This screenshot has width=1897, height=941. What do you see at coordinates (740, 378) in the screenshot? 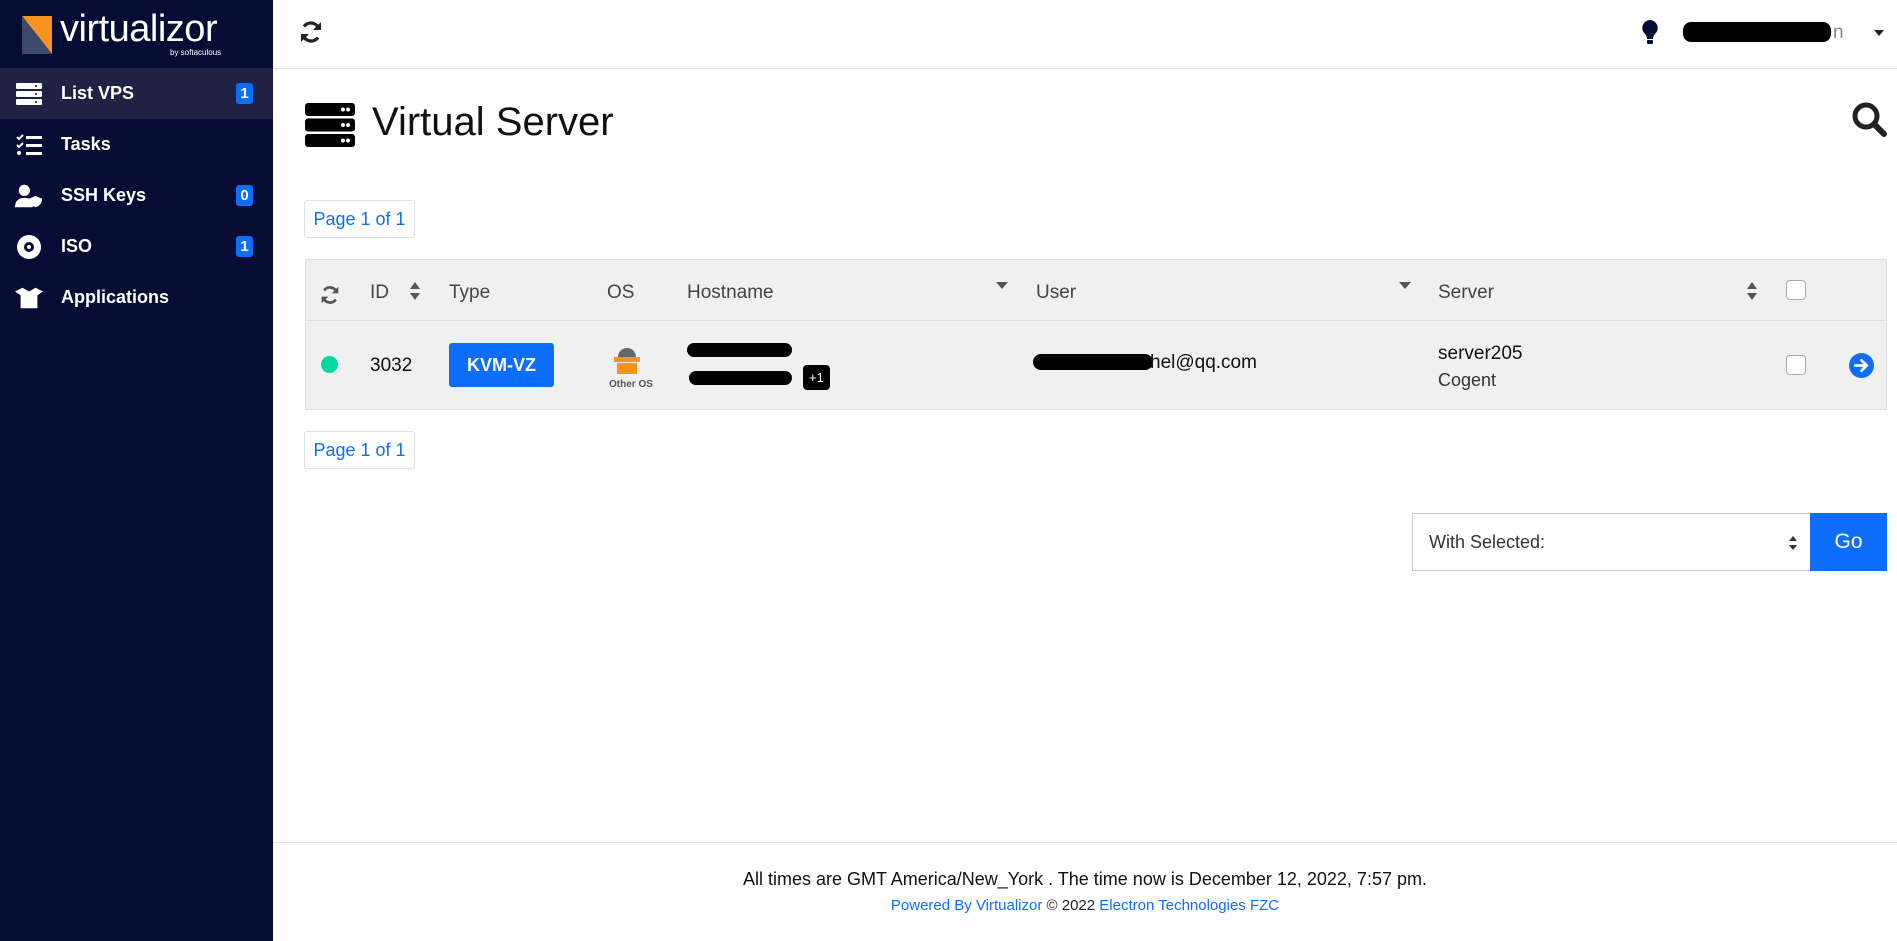
I see `ip-redacted` at bounding box center [740, 378].